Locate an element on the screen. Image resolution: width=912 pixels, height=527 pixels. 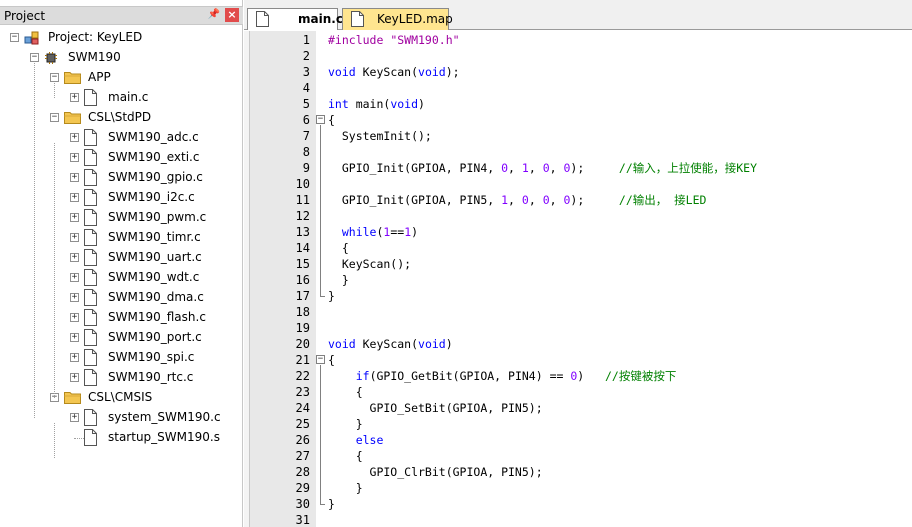
tree-item-file: startup_SWM190.s is located at coordinates (120, 438).